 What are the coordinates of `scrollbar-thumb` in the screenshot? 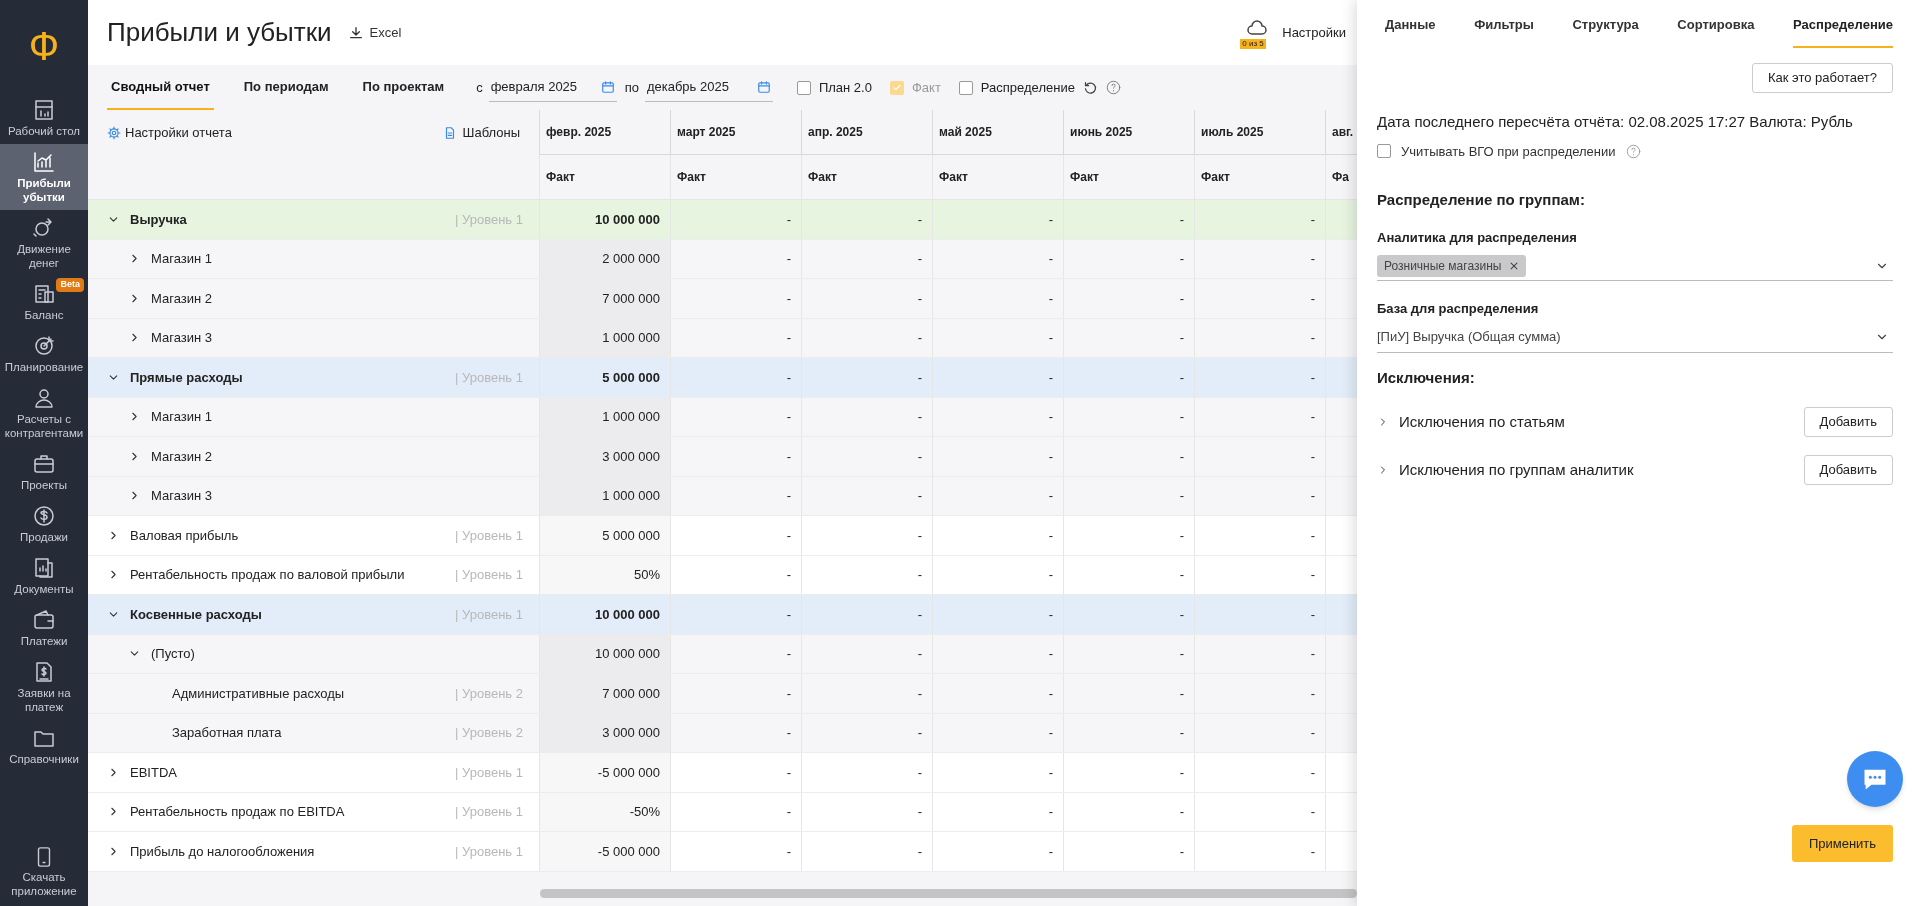 It's located at (948, 893).